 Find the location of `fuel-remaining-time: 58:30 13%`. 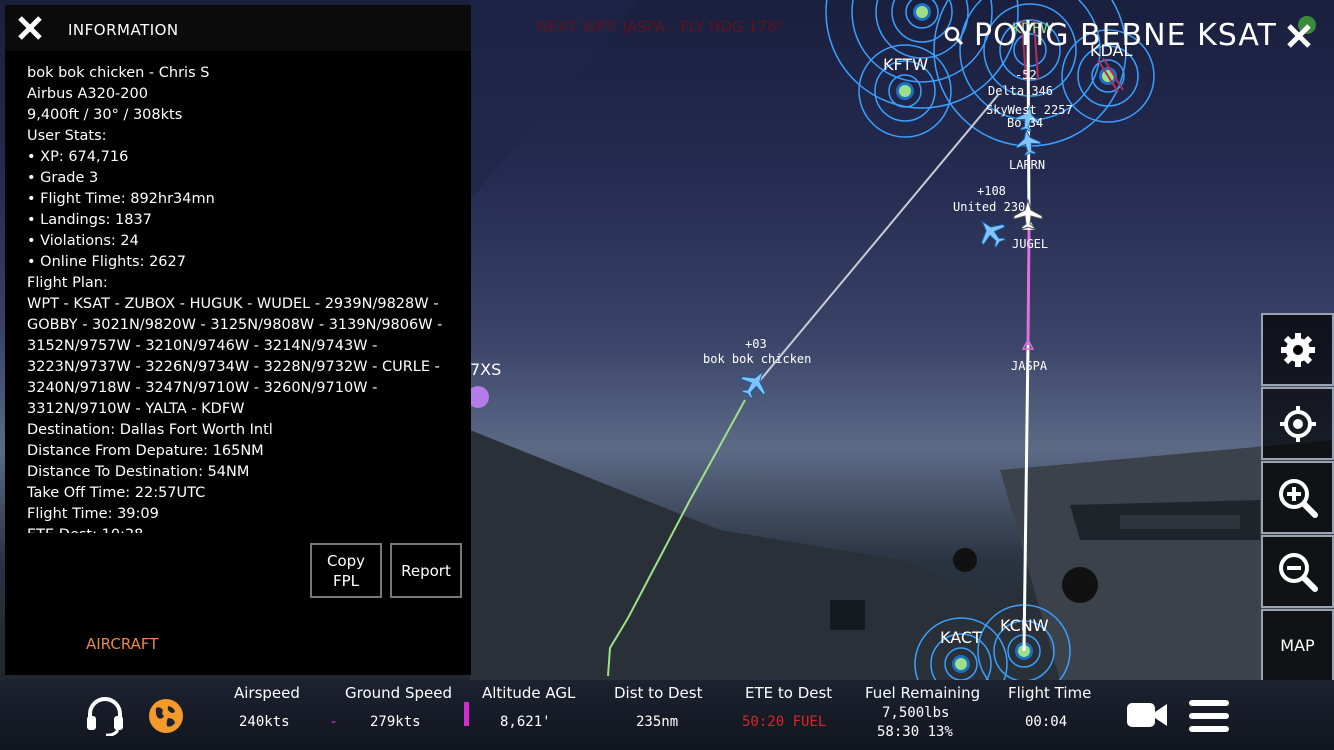

fuel-remaining-time: 58:30 13% is located at coordinates (915, 732).